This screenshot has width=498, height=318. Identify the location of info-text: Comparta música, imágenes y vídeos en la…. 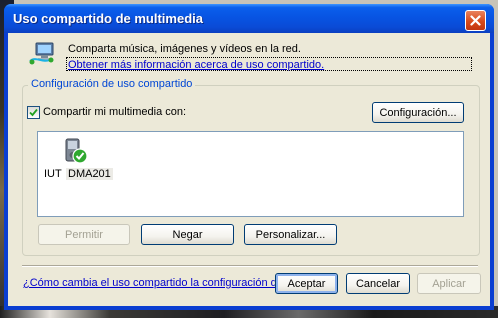
(184, 49).